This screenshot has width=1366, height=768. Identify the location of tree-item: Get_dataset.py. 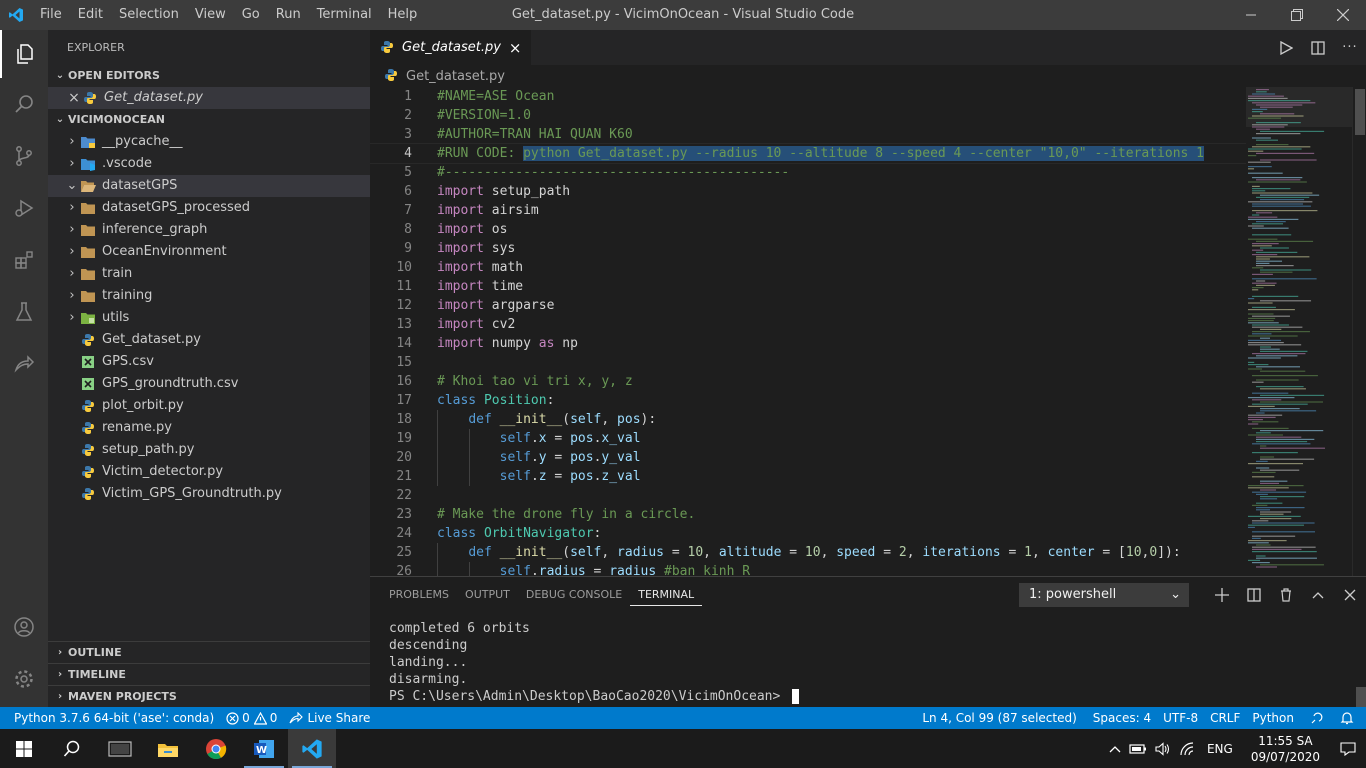
(209, 340).